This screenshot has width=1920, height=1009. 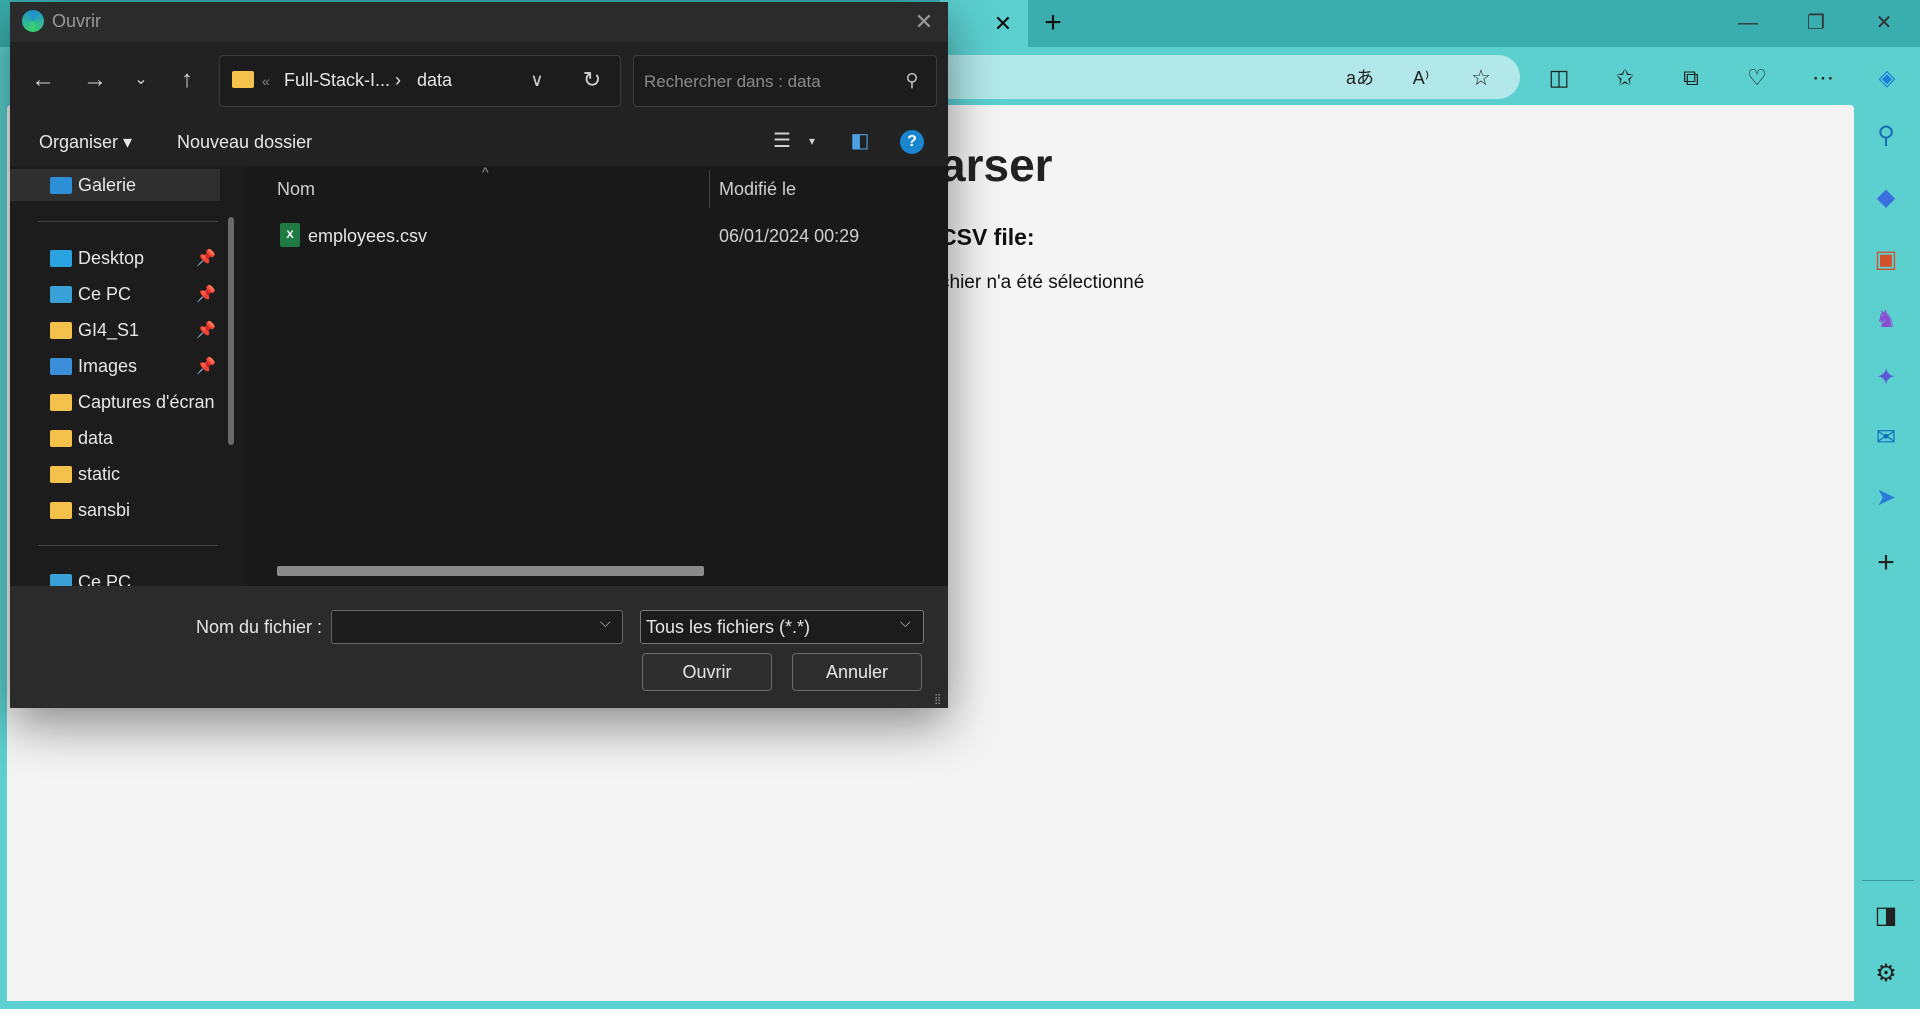 I want to click on nav-item-this-pc: Ce PC 📌, so click(x=115, y=294).